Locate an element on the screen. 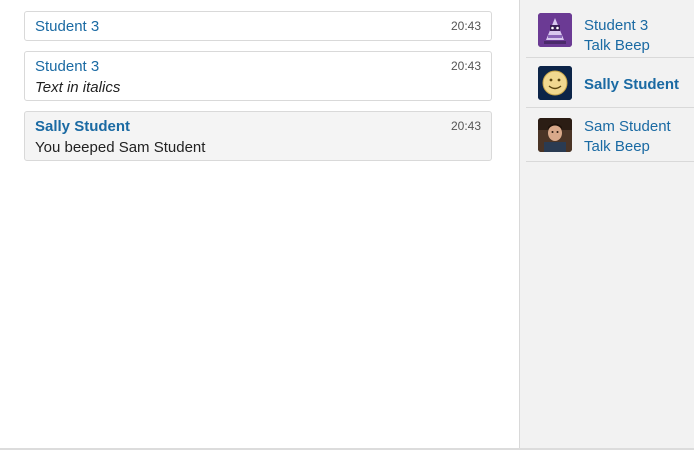 The width and height of the screenshot is (694, 450). user-name: Sally Student is located at coordinates (631, 84).